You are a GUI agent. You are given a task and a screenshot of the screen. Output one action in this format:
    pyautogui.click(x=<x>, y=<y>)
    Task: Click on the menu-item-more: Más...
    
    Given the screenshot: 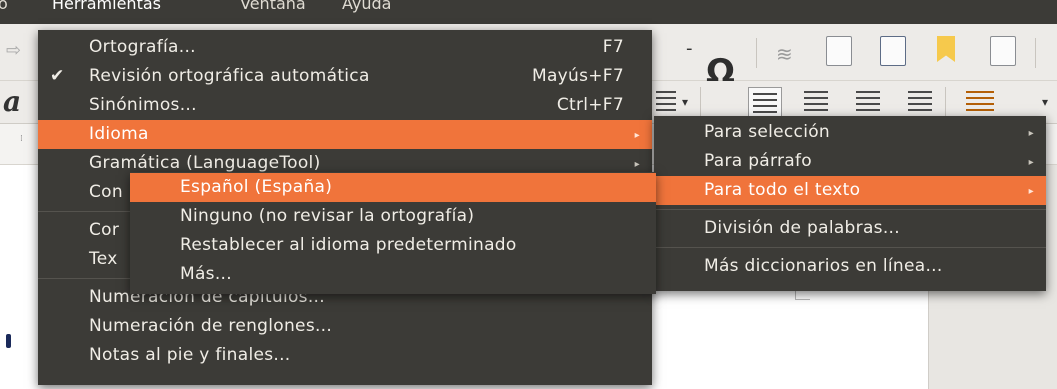 What is the action you would take?
    pyautogui.click(x=393, y=274)
    